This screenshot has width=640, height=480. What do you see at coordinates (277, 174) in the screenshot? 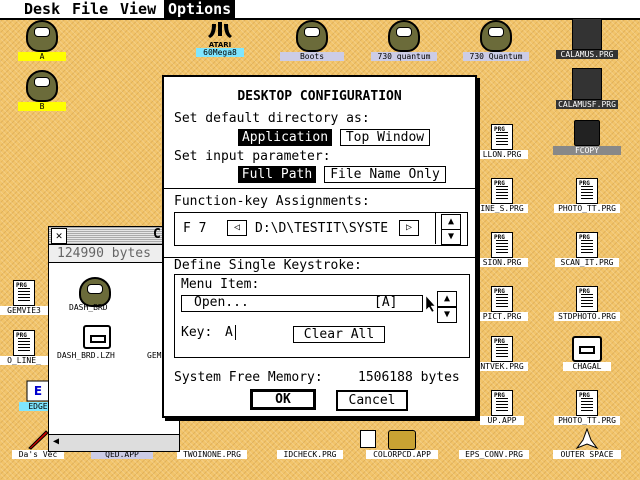
I see `full-path-option: Full Path` at bounding box center [277, 174].